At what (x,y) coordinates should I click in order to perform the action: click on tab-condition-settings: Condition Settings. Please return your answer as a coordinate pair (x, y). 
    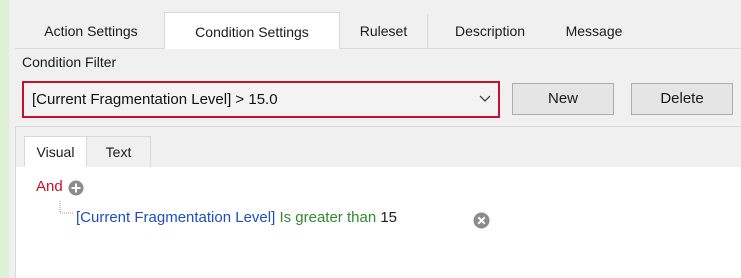
    Looking at the image, I should click on (252, 30).